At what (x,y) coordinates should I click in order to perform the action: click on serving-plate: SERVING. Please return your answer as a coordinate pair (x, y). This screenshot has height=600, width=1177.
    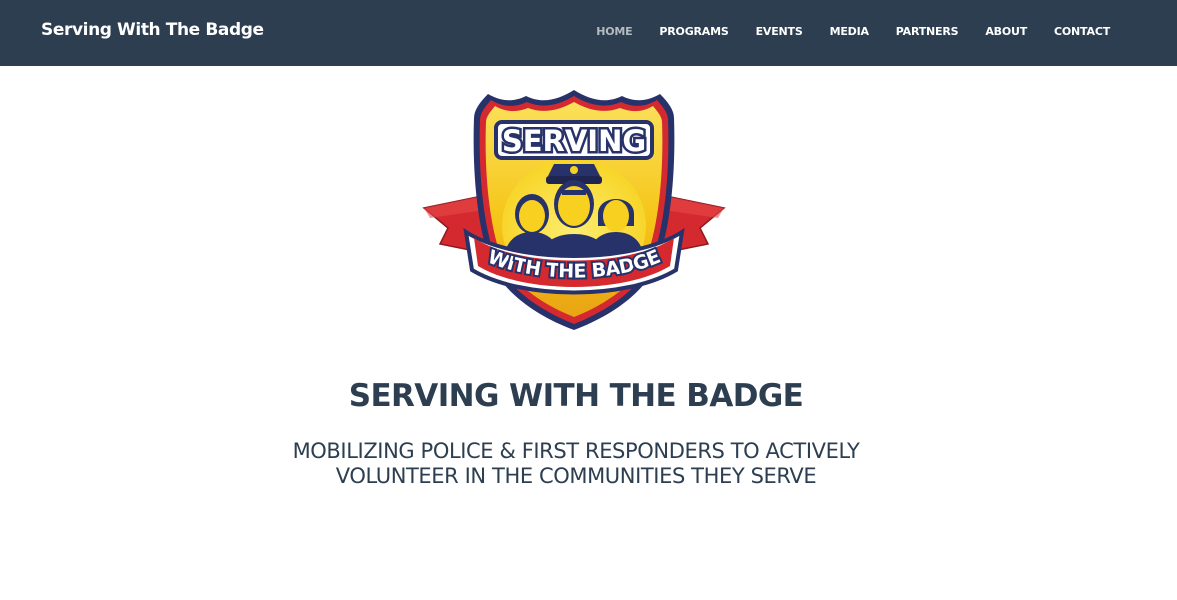
    Looking at the image, I should click on (574, 140).